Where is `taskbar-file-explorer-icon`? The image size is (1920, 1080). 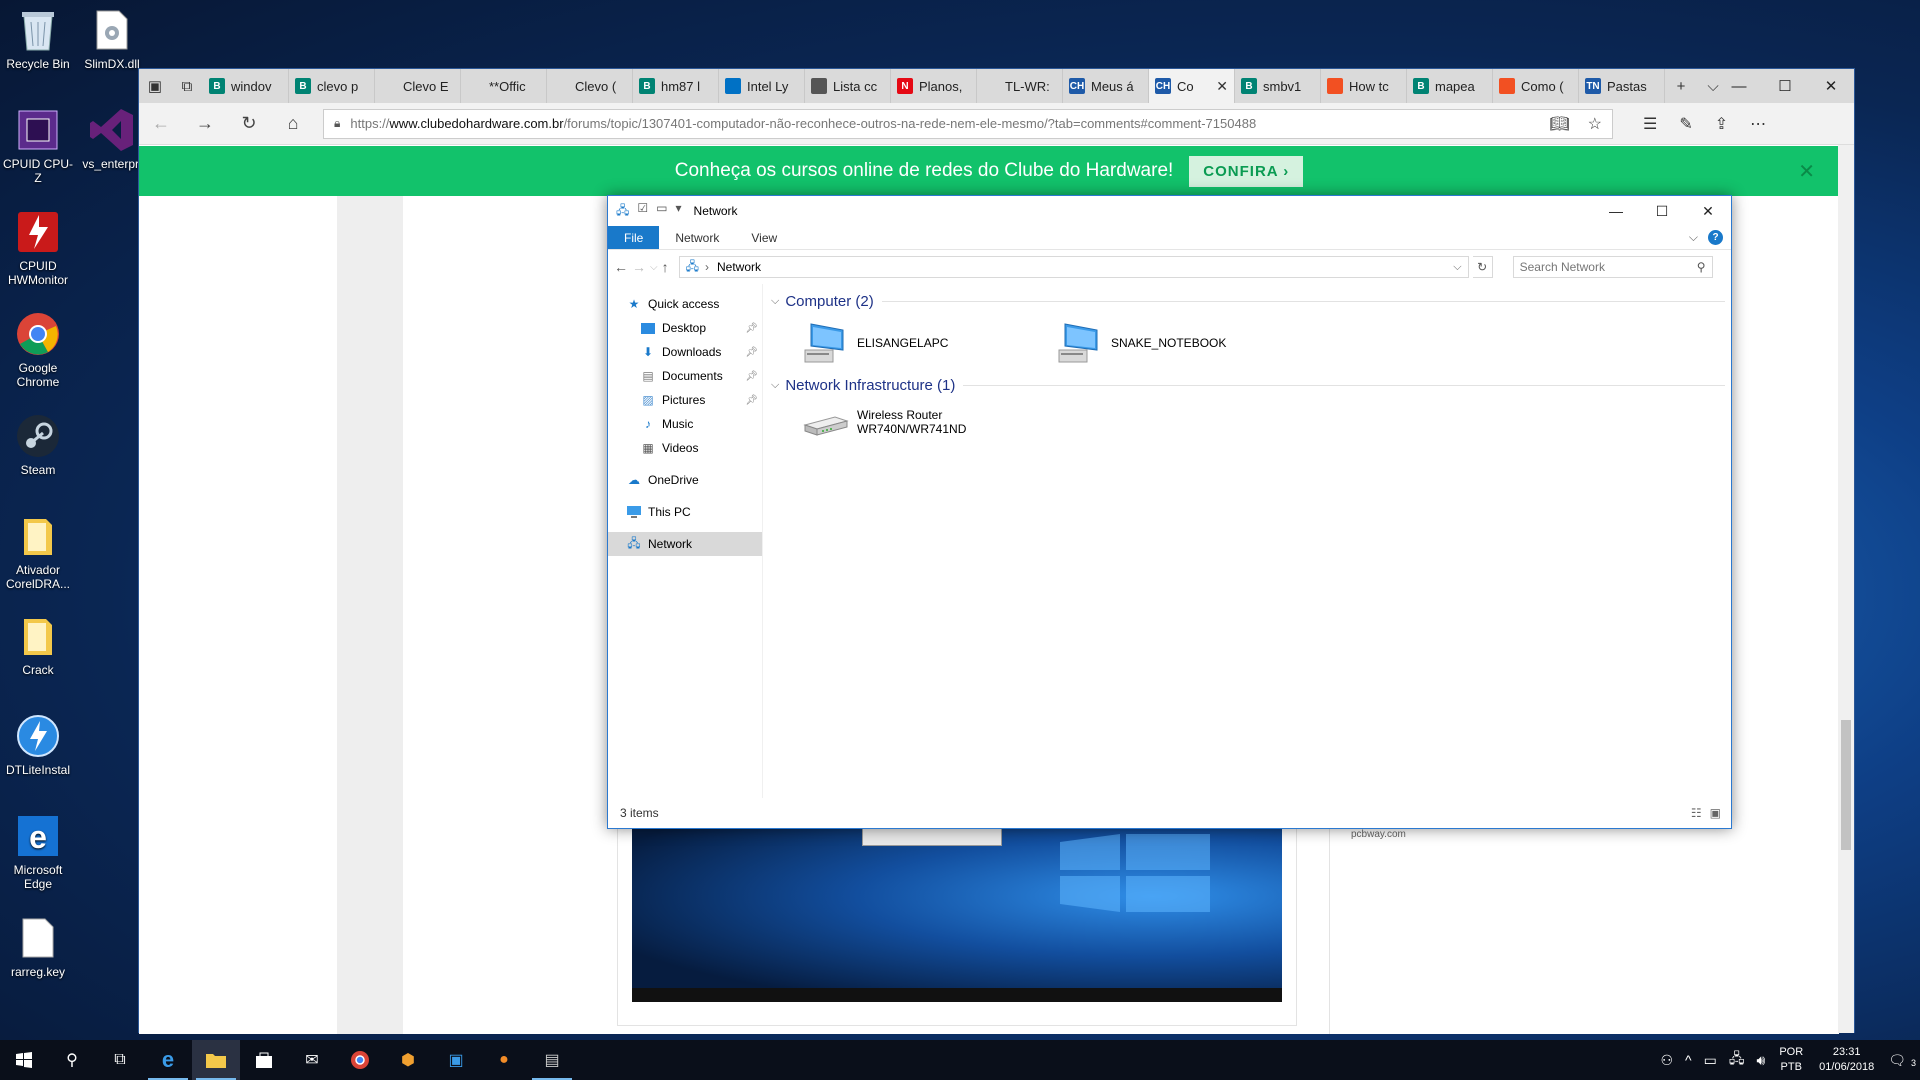 taskbar-file-explorer-icon is located at coordinates (216, 1060).